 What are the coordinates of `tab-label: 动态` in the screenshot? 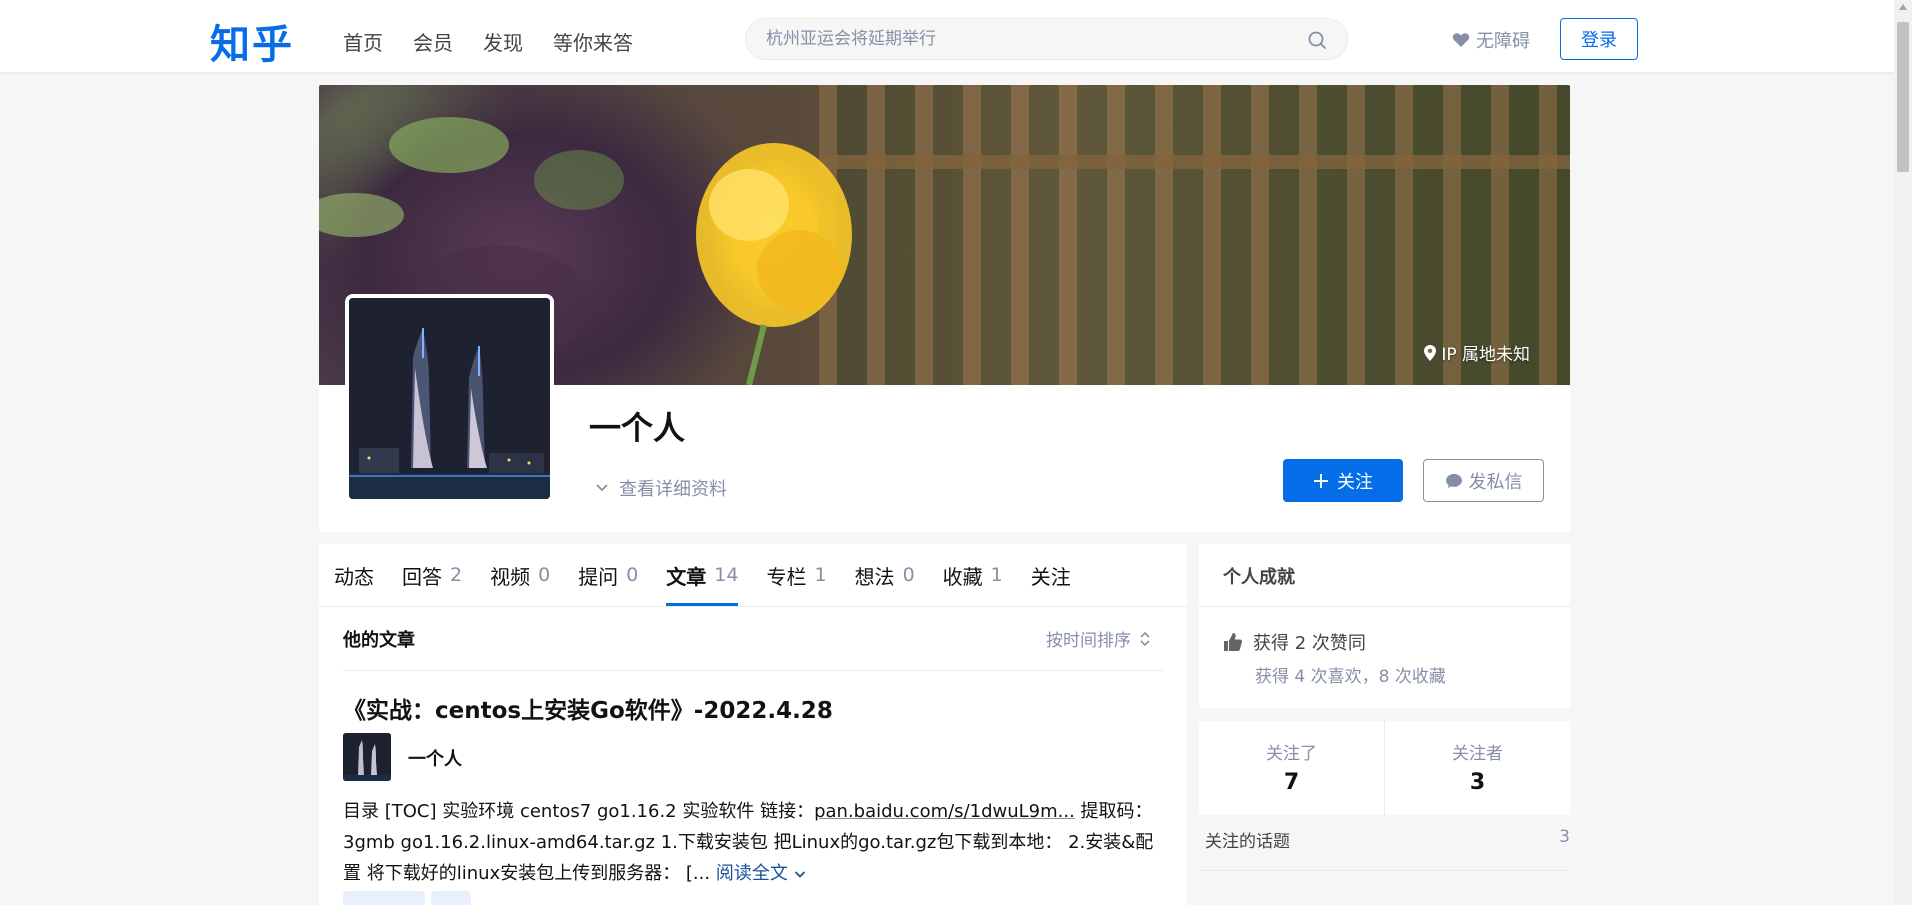 It's located at (354, 576).